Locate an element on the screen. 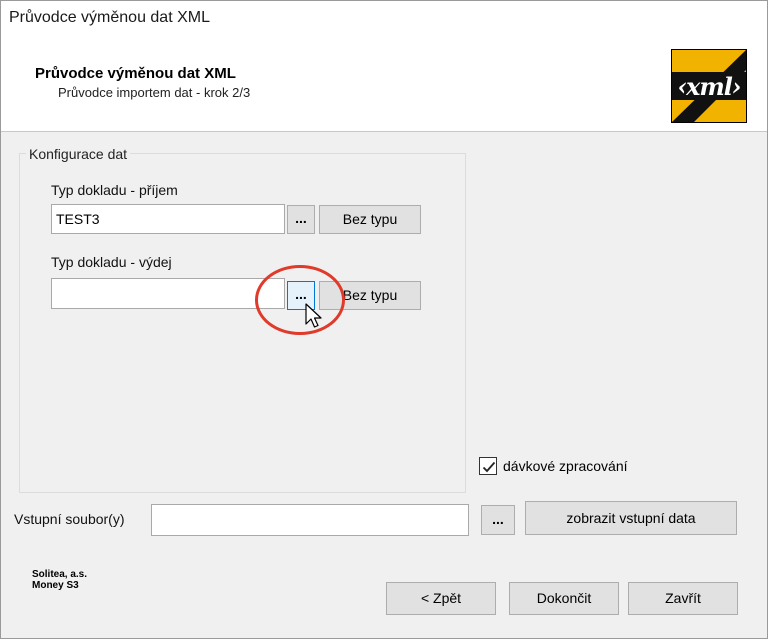 This screenshot has width=768, height=639. input-file-field is located at coordinates (310, 520).